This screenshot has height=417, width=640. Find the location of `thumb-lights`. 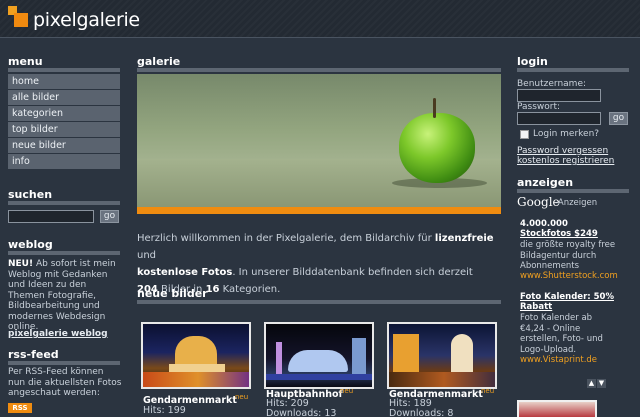

thumb-lights is located at coordinates (196, 379).